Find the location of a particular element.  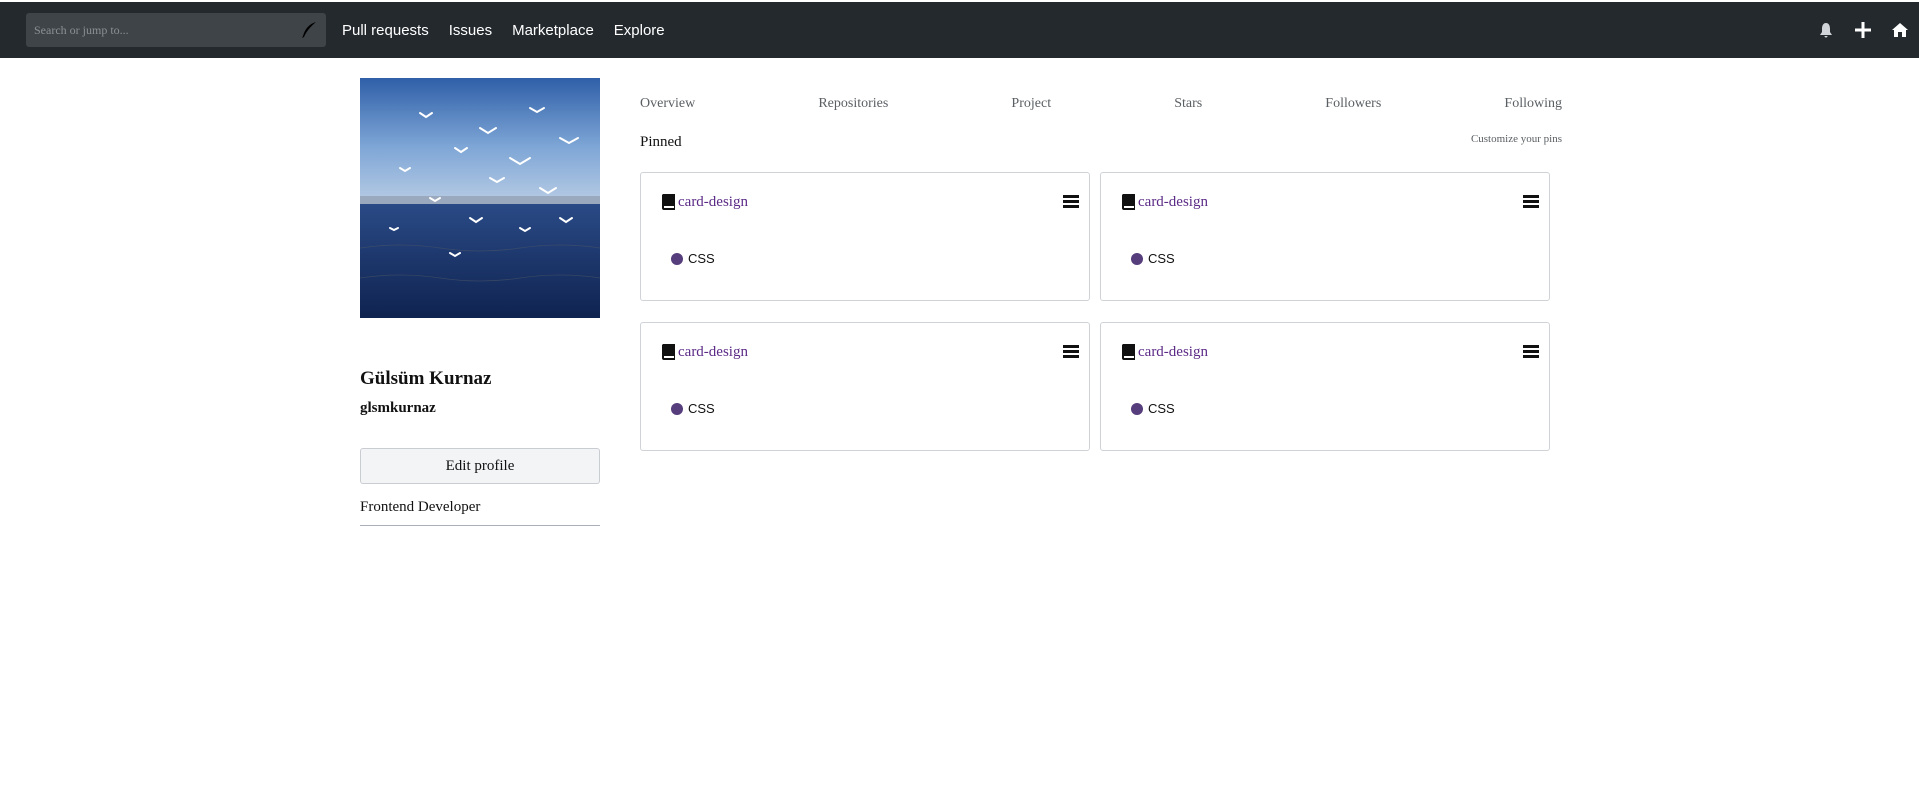

bio-divider is located at coordinates (480, 525).